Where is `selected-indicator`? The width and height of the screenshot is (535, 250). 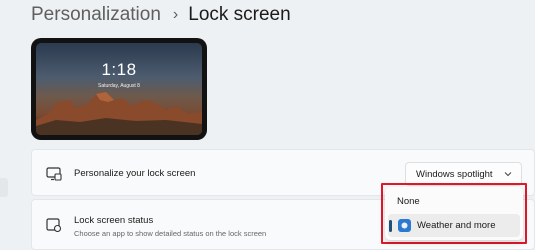
selected-indicator is located at coordinates (390, 226).